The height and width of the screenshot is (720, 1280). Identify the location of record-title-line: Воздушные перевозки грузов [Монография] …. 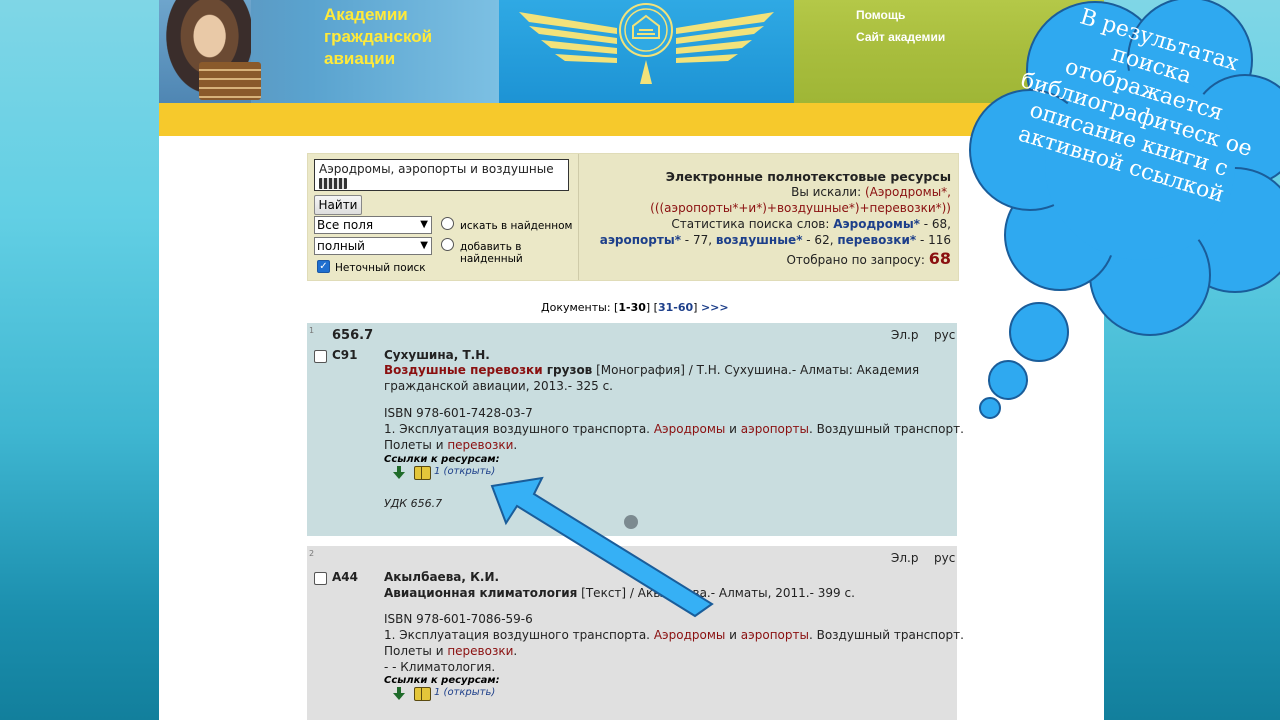
(651, 370).